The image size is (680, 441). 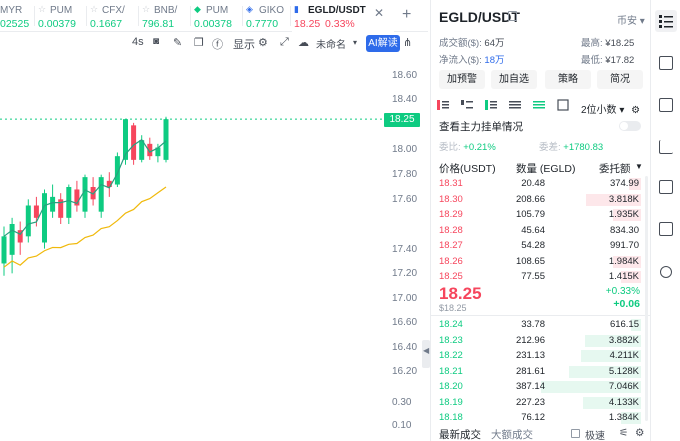 What do you see at coordinates (541, 402) in the screenshot?
I see `bid-row: 18.19 227.23 4.133K` at bounding box center [541, 402].